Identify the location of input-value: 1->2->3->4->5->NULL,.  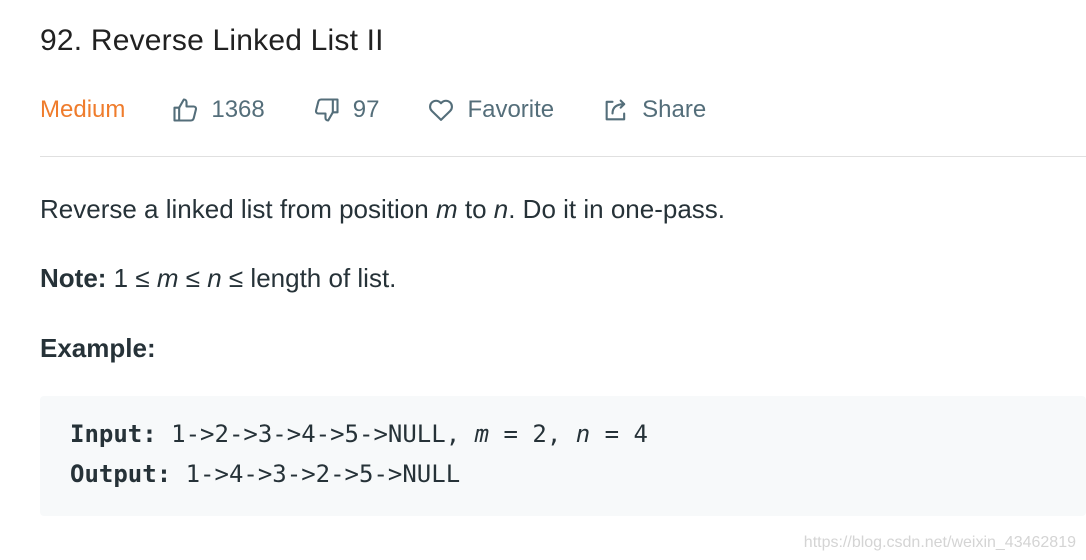
(315, 434).